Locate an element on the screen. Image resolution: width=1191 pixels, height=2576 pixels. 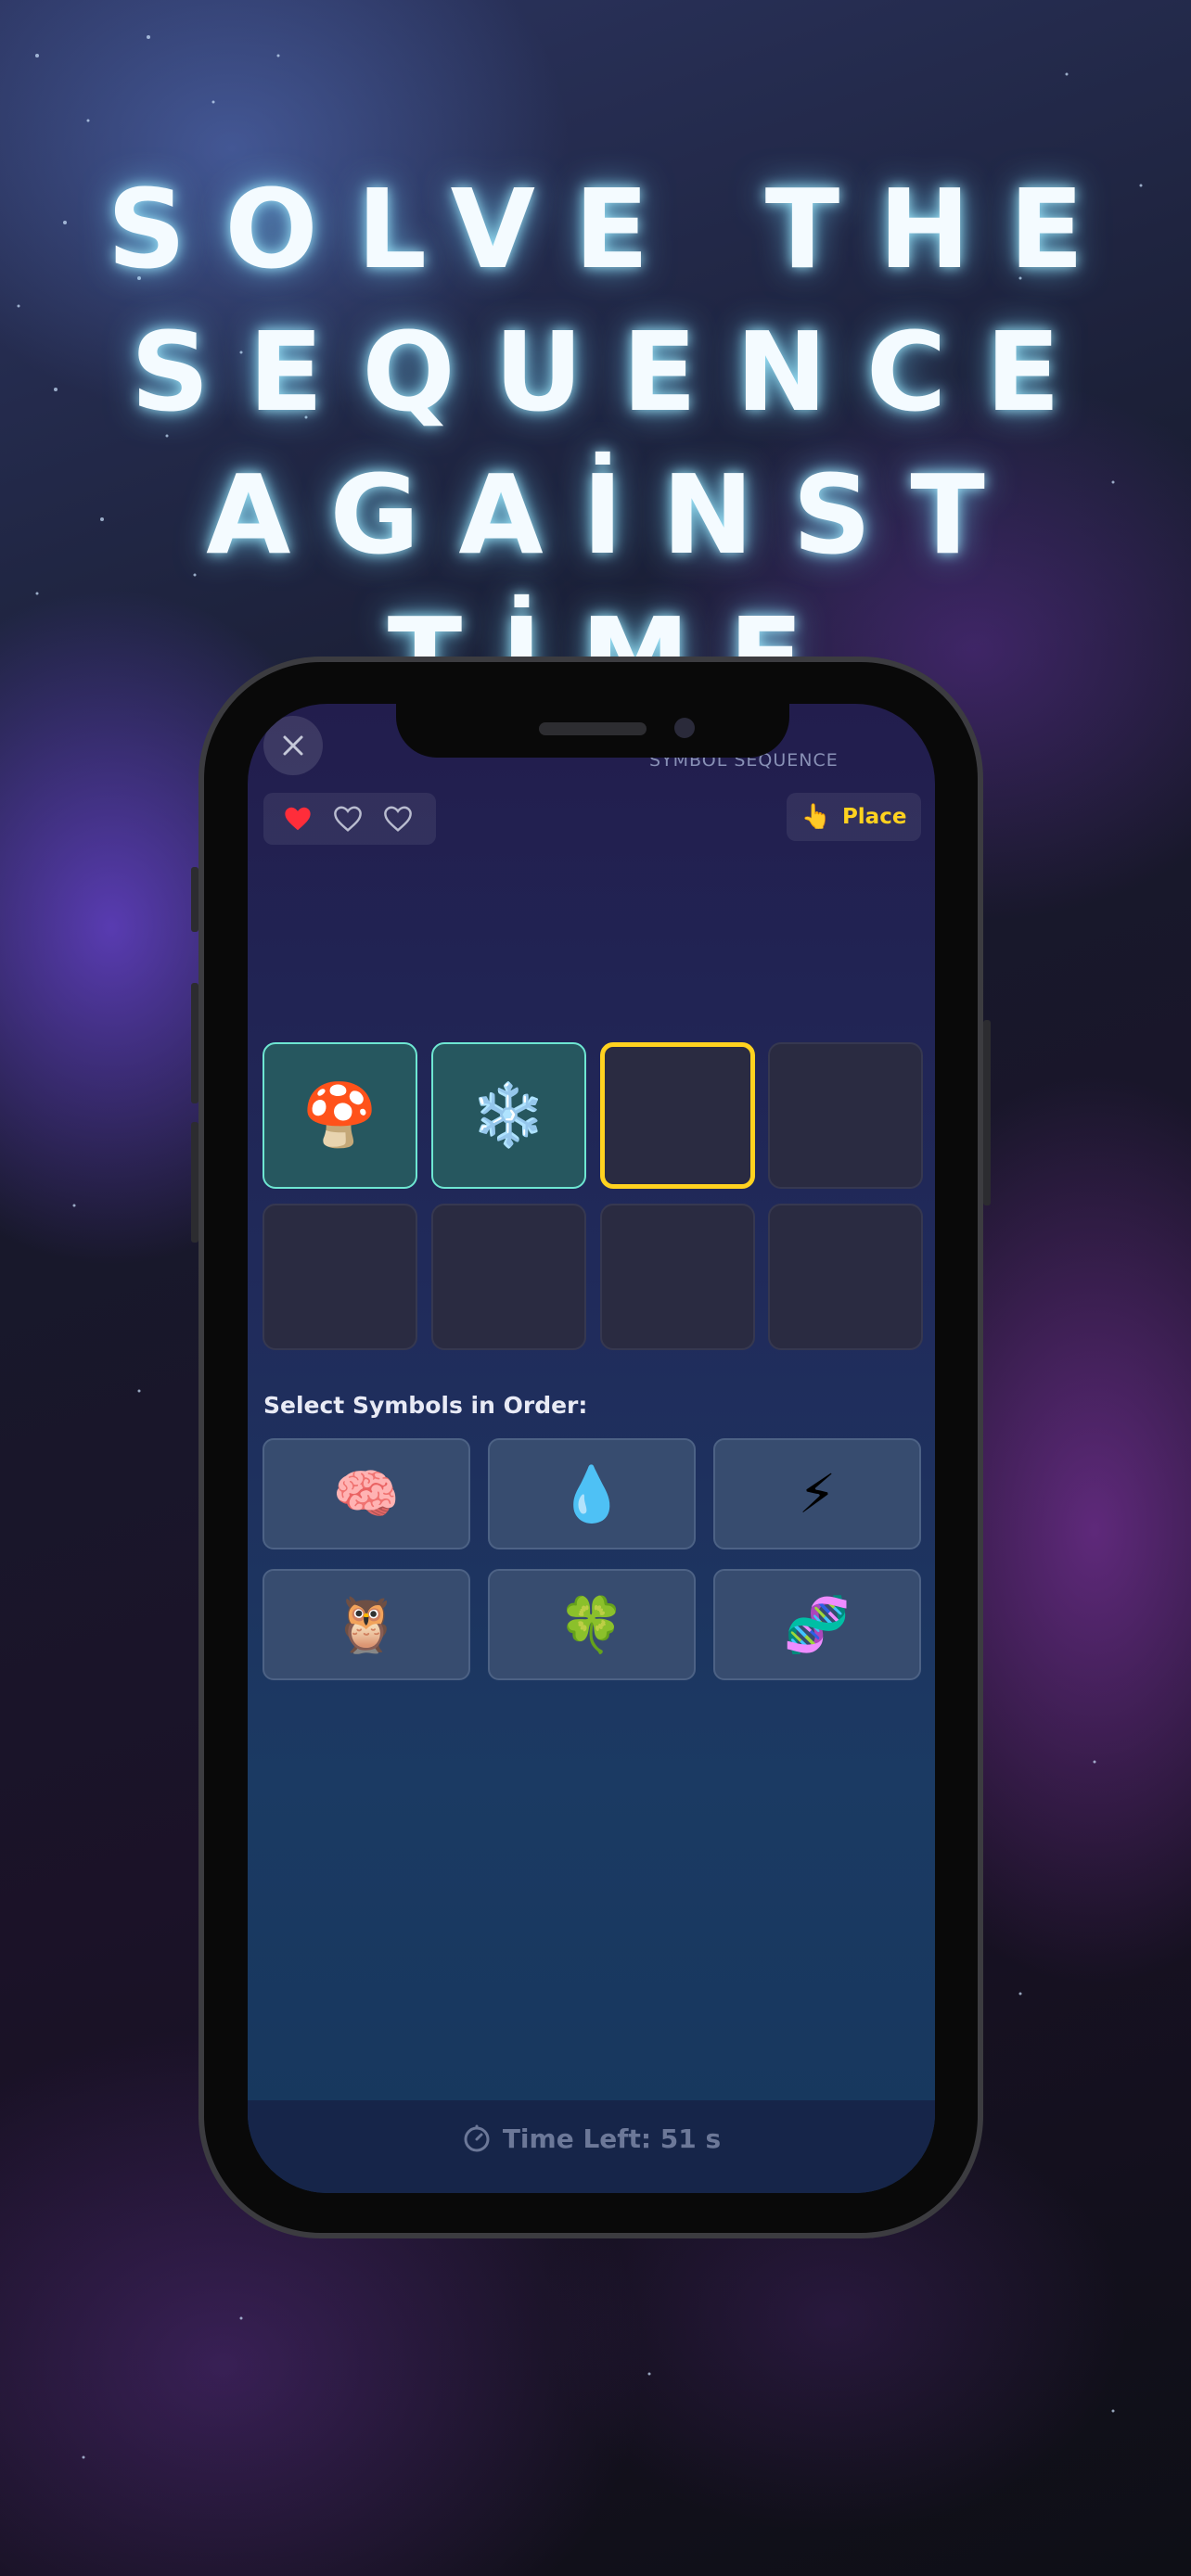
place-button-label: Place is located at coordinates (874, 817).